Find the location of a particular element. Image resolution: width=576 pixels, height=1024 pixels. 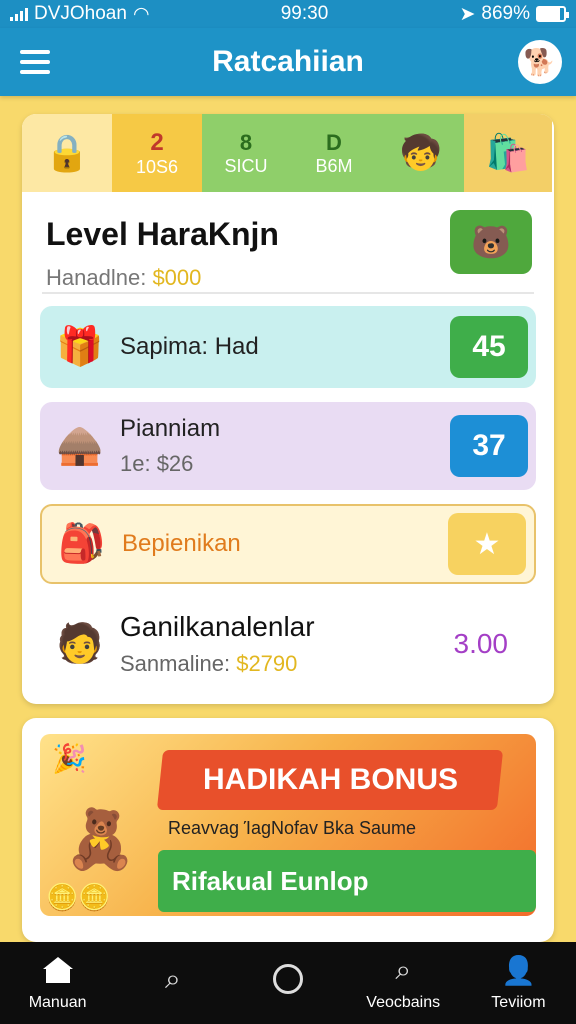

level-section: Level HaraKnjn Hanadlne: $000 🐻 is located at coordinates (288, 242).